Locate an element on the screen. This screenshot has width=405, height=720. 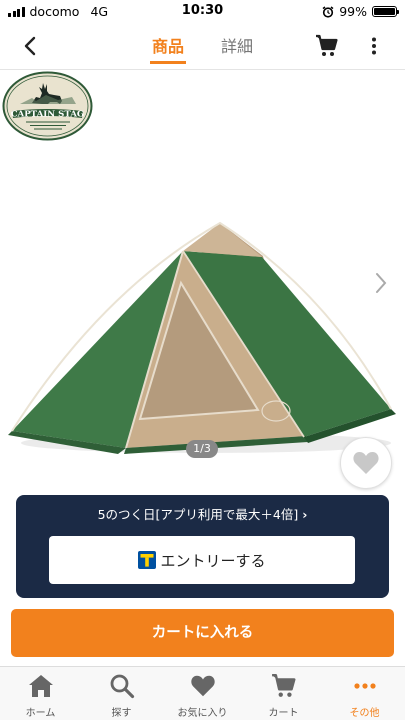
captain-stag-logo: CAPTAIN STAG is located at coordinates (47, 106).